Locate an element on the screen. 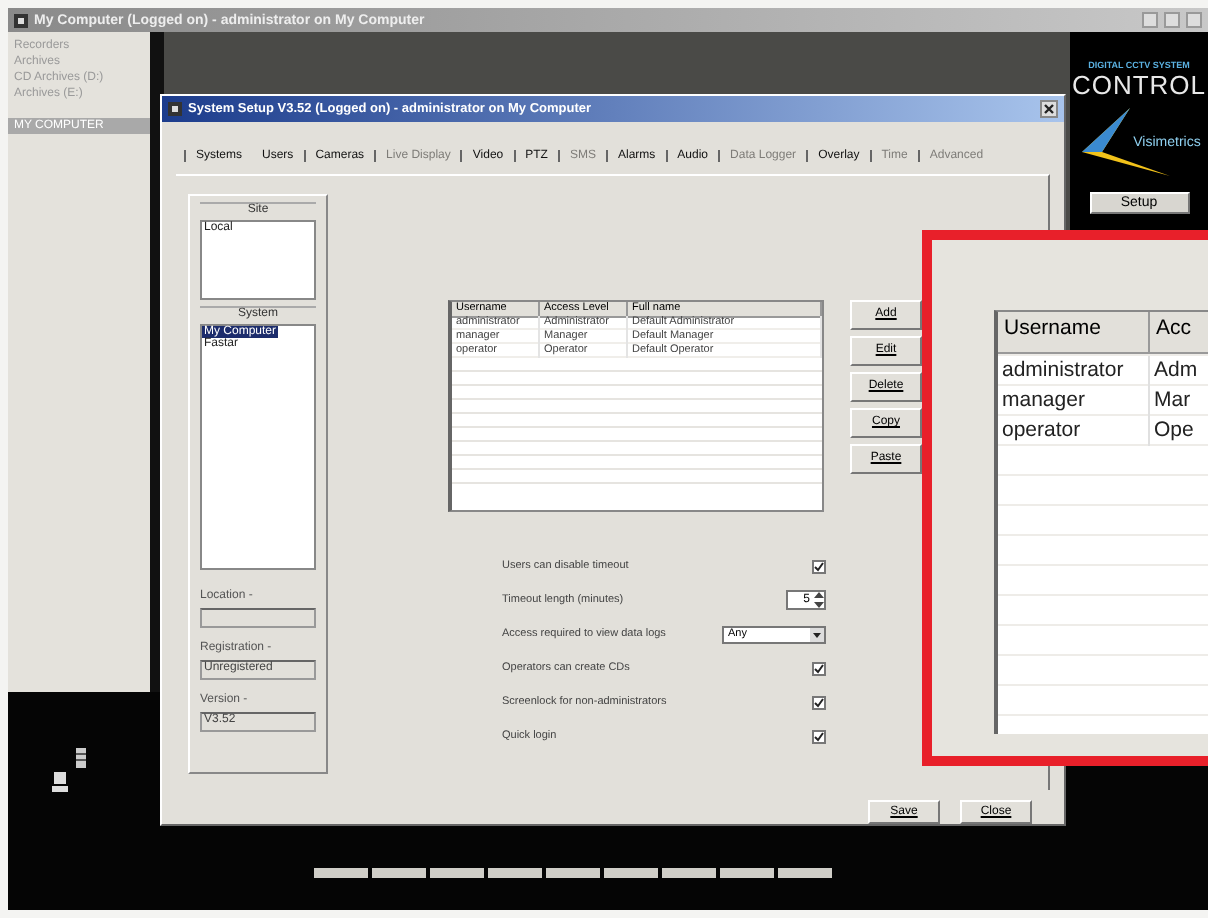 The height and width of the screenshot is (918, 1208). brand-title: CONTROL is located at coordinates (1139, 85).